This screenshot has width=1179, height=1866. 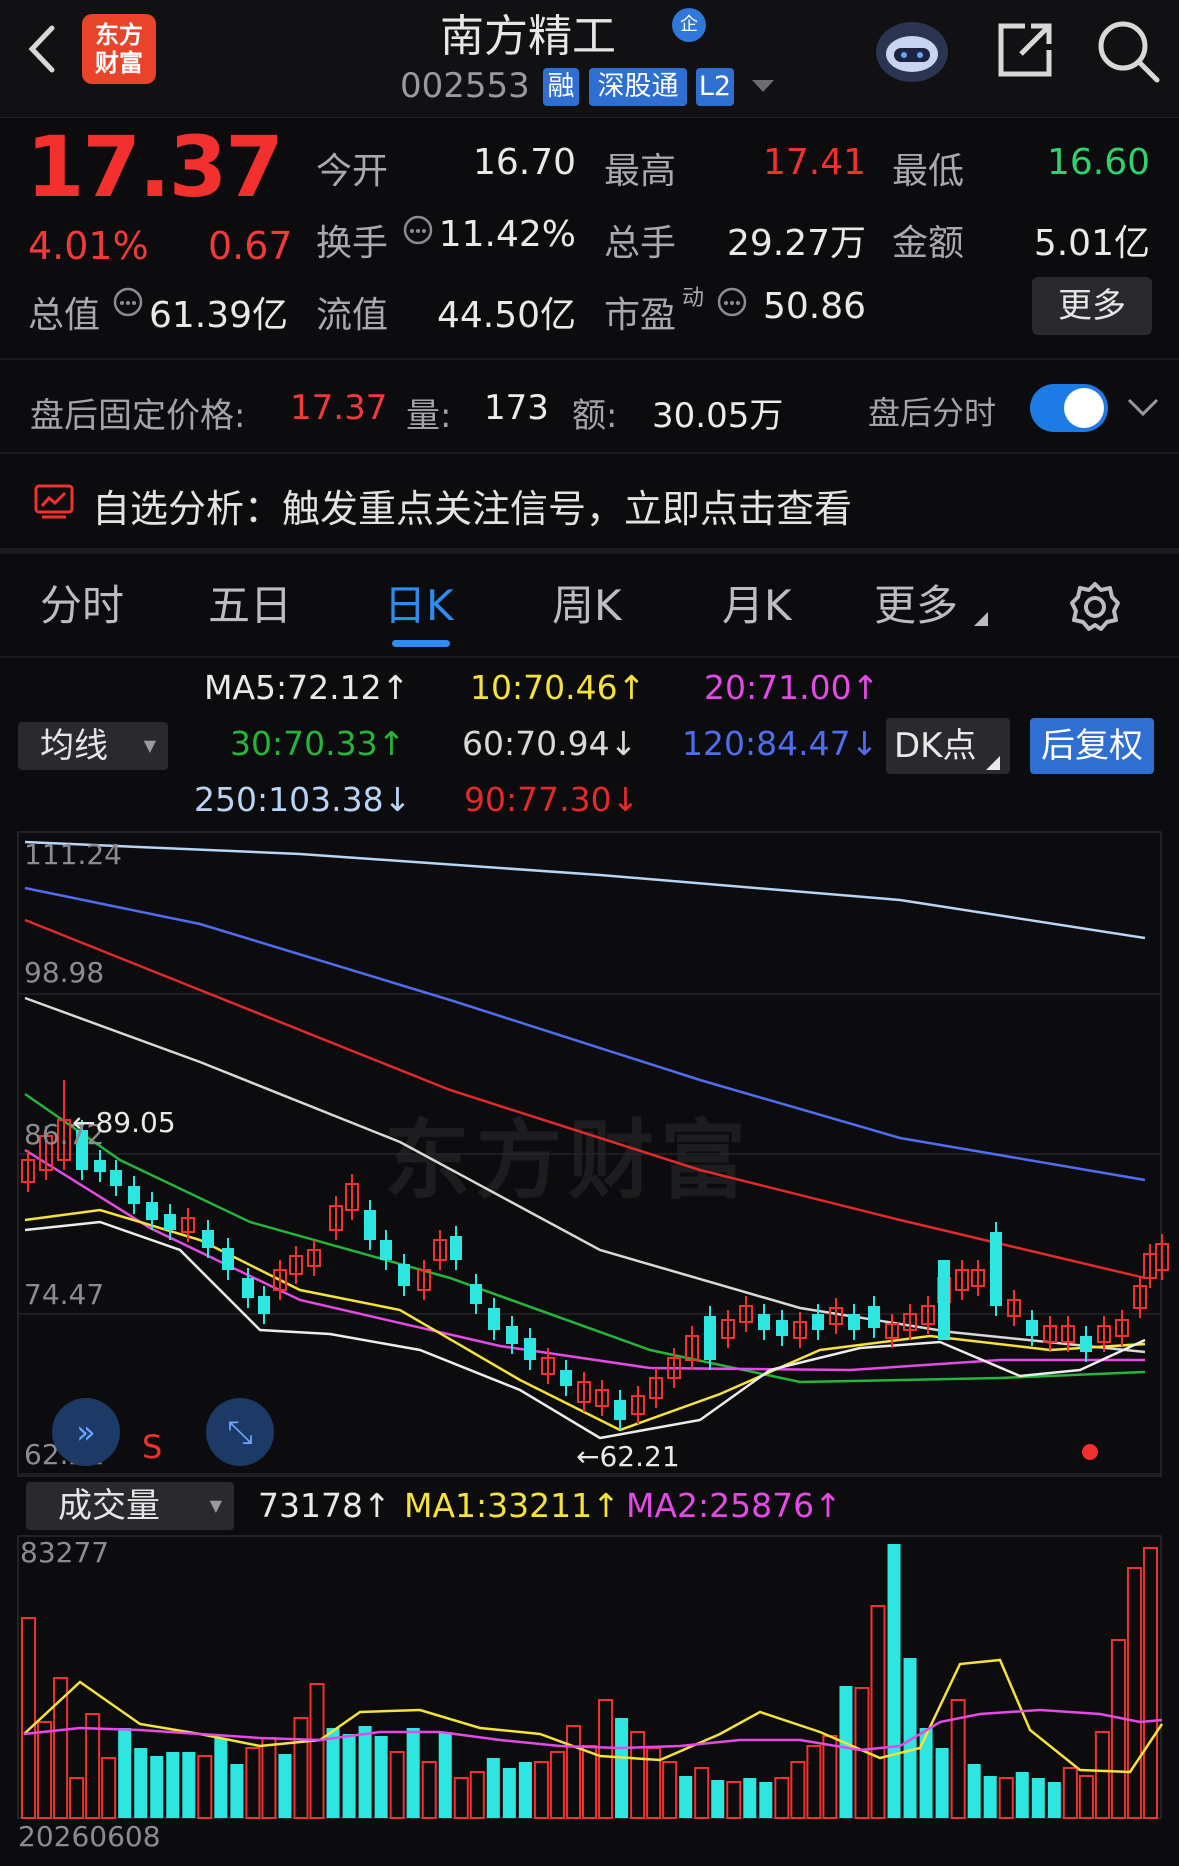 I want to click on tab-monthly-k: 月K, so click(x=757, y=602).